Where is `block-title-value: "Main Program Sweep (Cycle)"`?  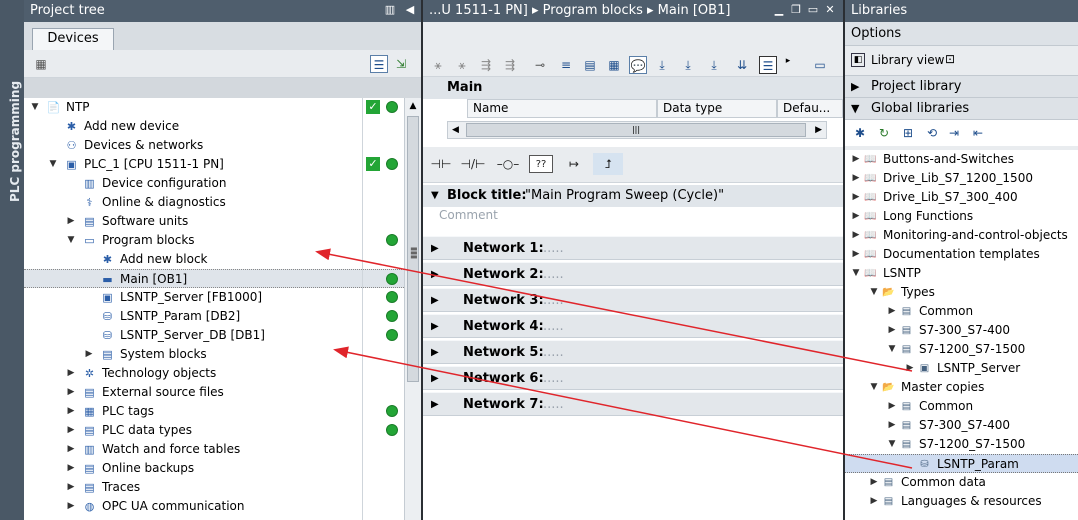
block-title-value: "Main Program Sweep (Cycle)" is located at coordinates (624, 196).